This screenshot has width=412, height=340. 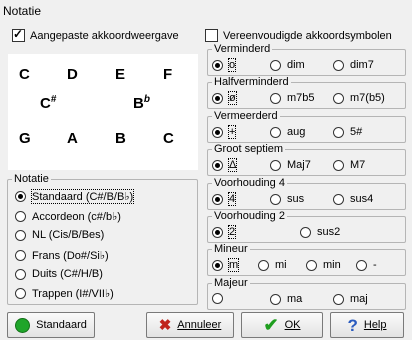 What do you see at coordinates (226, 265) in the screenshot?
I see `option-m: m` at bounding box center [226, 265].